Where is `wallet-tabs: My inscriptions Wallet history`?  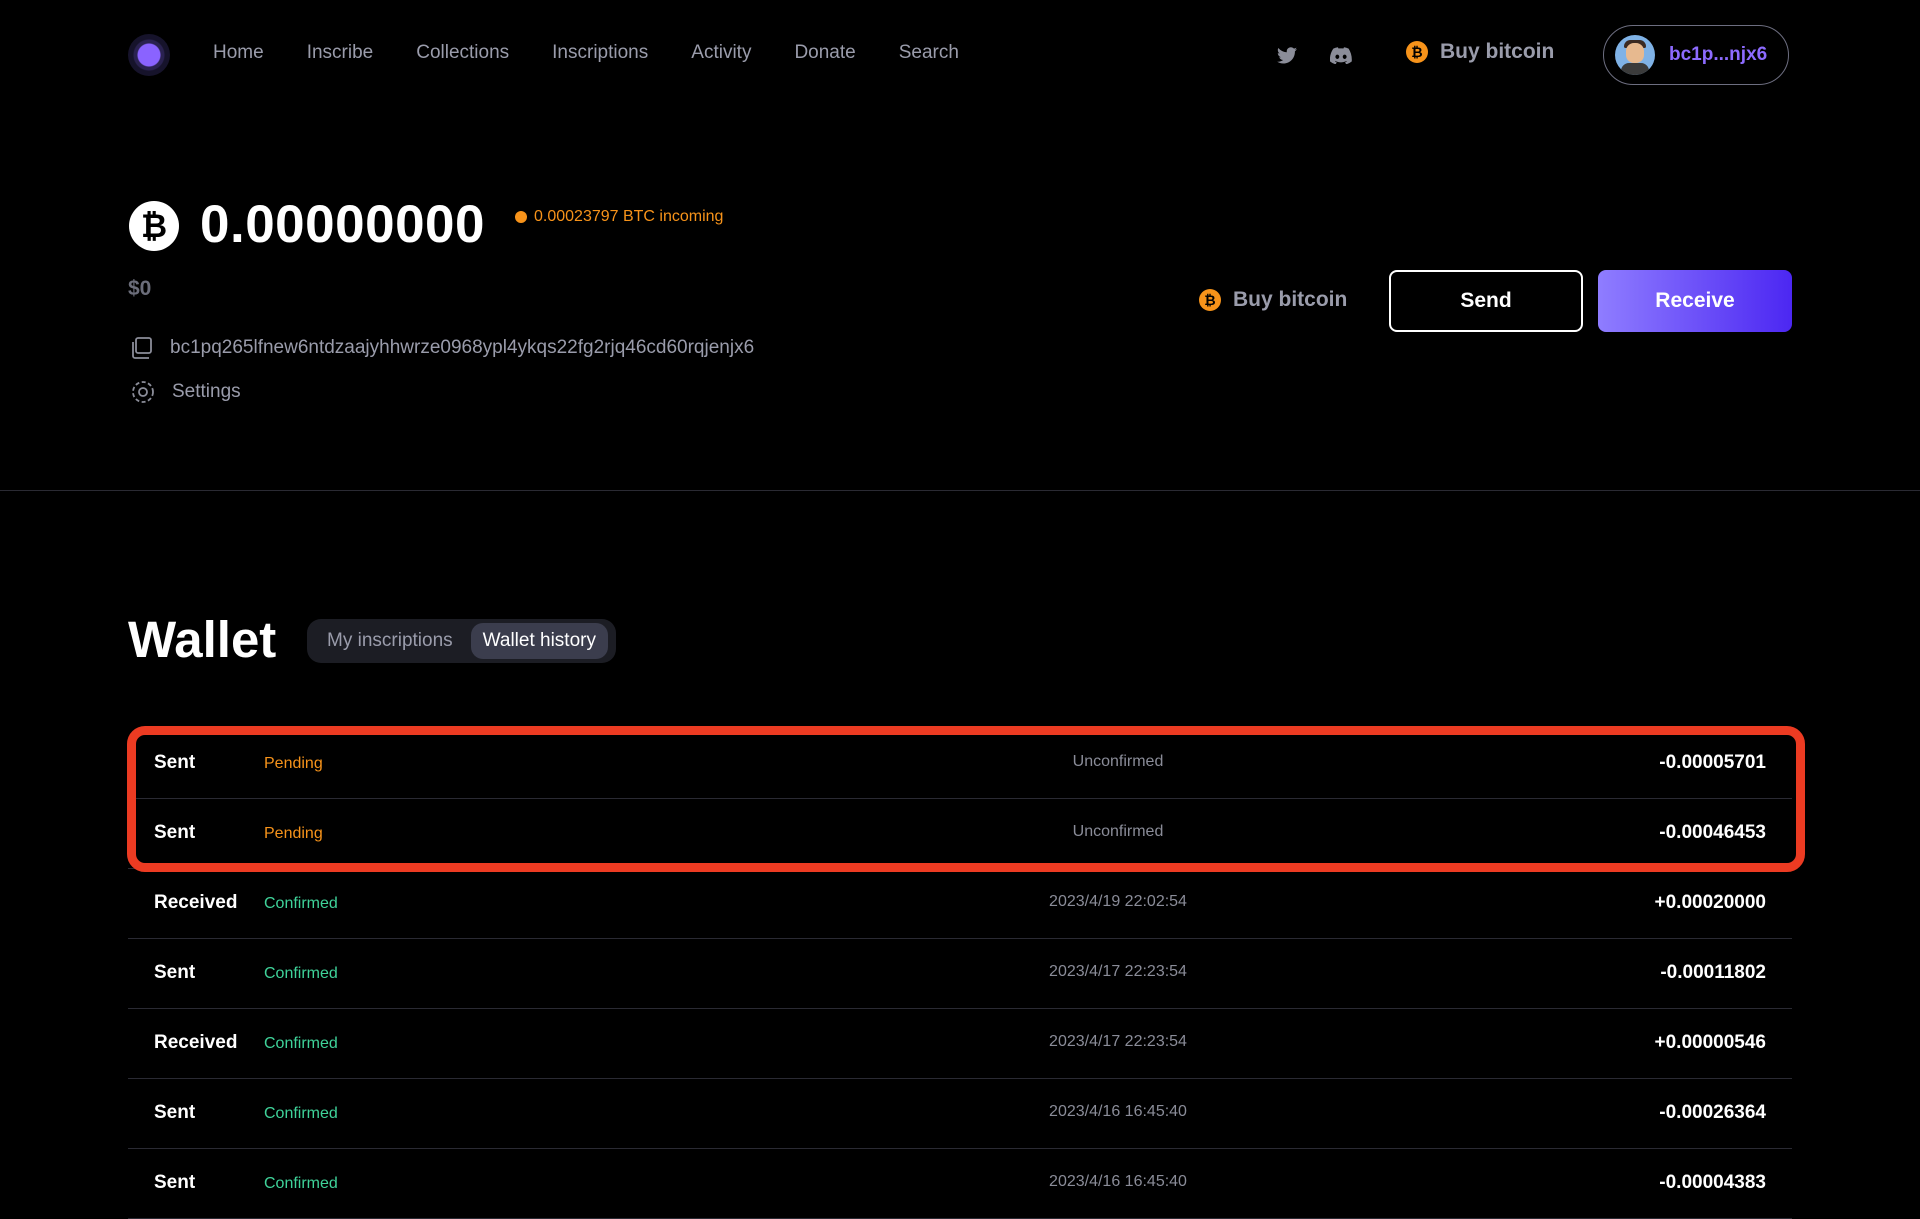 wallet-tabs: My inscriptions Wallet history is located at coordinates (461, 641).